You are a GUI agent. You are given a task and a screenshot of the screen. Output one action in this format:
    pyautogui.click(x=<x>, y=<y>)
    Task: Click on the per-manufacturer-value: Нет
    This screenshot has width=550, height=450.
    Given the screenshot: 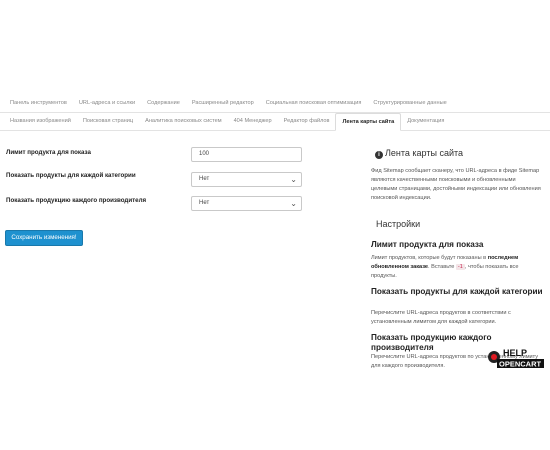 What is the action you would take?
    pyautogui.click(x=204, y=203)
    